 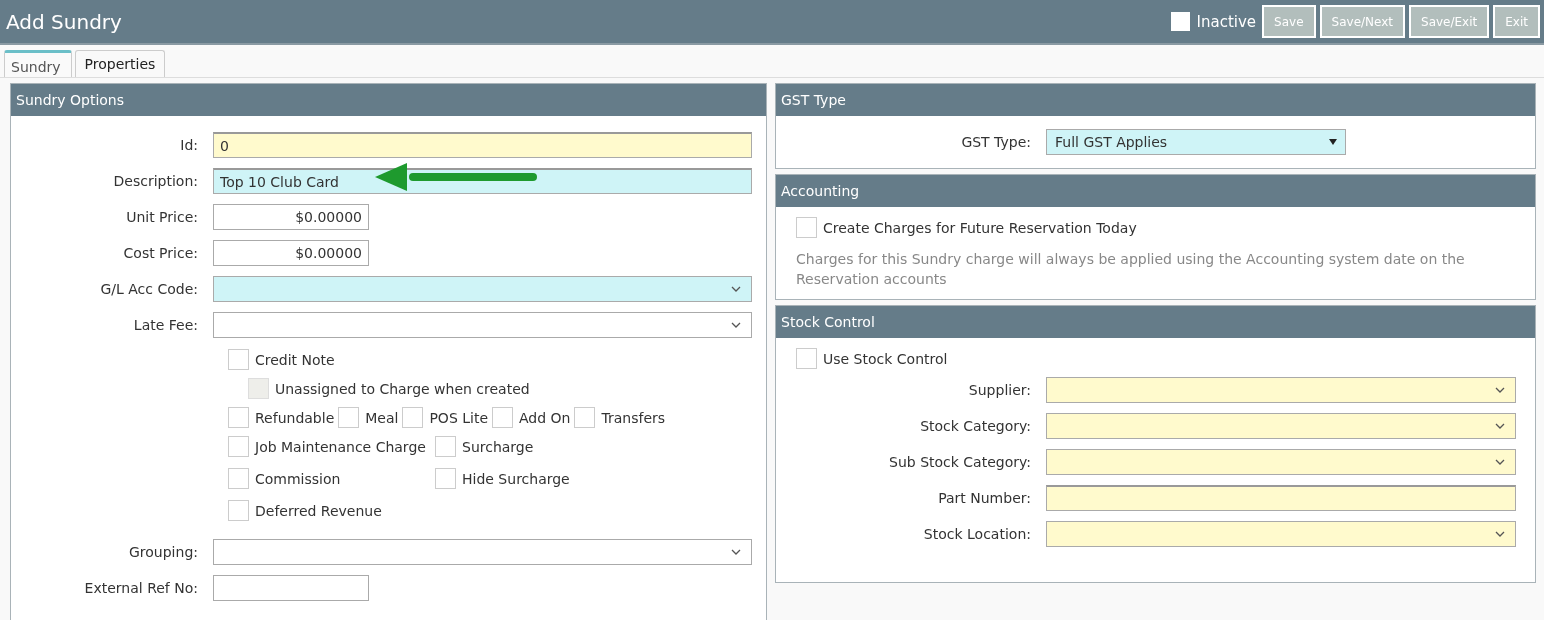 What do you see at coordinates (999, 390) in the screenshot?
I see `field-label: Supplier:` at bounding box center [999, 390].